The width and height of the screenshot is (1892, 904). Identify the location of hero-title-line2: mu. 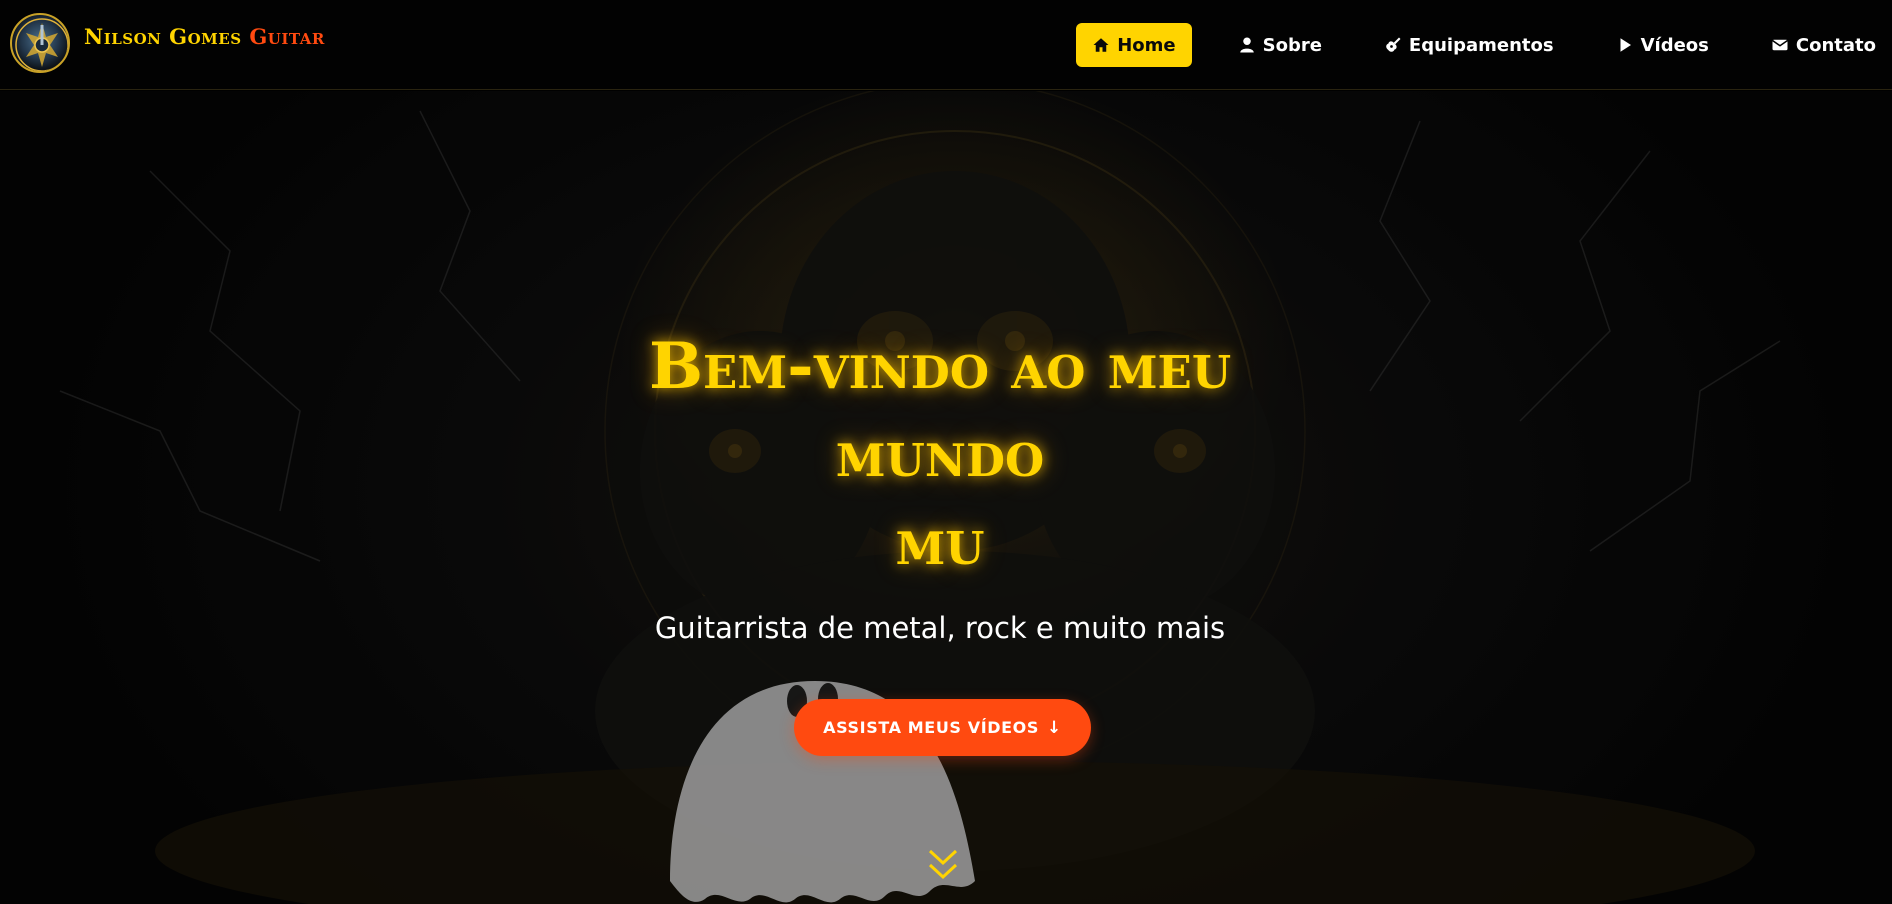
(940, 542).